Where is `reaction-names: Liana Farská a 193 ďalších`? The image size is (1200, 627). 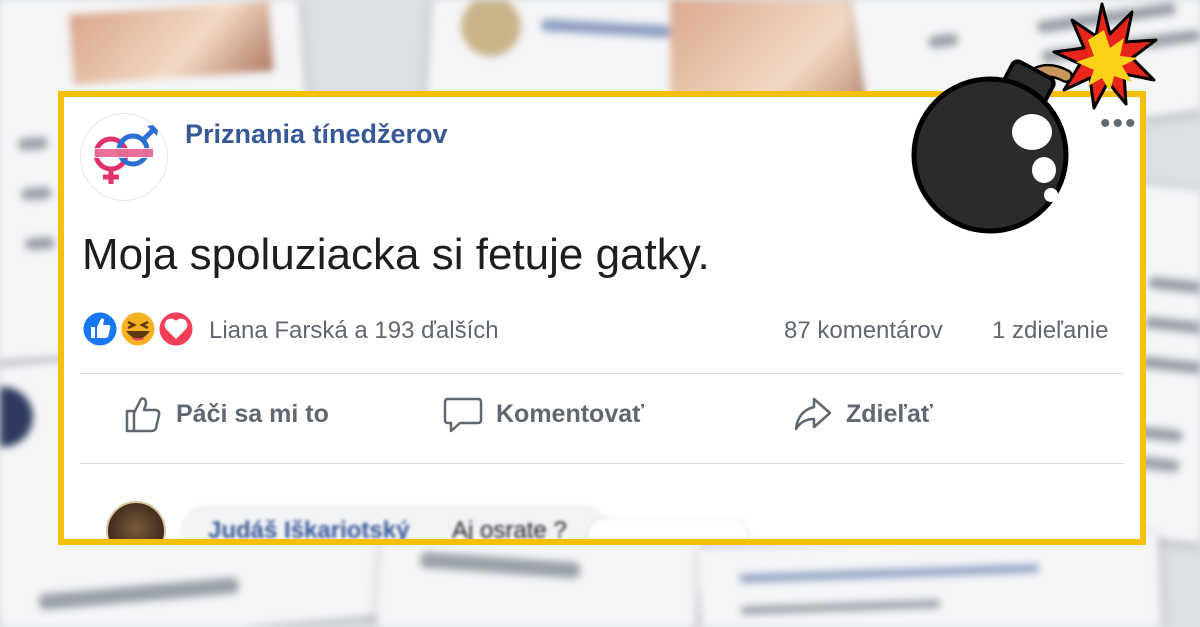
reaction-names: Liana Farská a 193 ďalších is located at coordinates (354, 331).